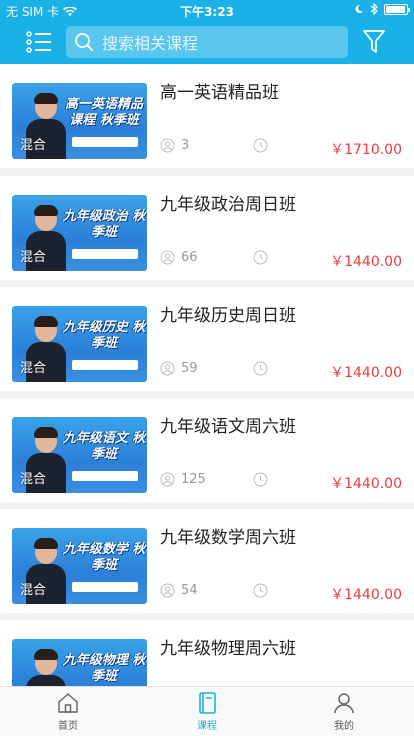 The height and width of the screenshot is (736, 414). What do you see at coordinates (179, 257) in the screenshot?
I see `student-count: 66` at bounding box center [179, 257].